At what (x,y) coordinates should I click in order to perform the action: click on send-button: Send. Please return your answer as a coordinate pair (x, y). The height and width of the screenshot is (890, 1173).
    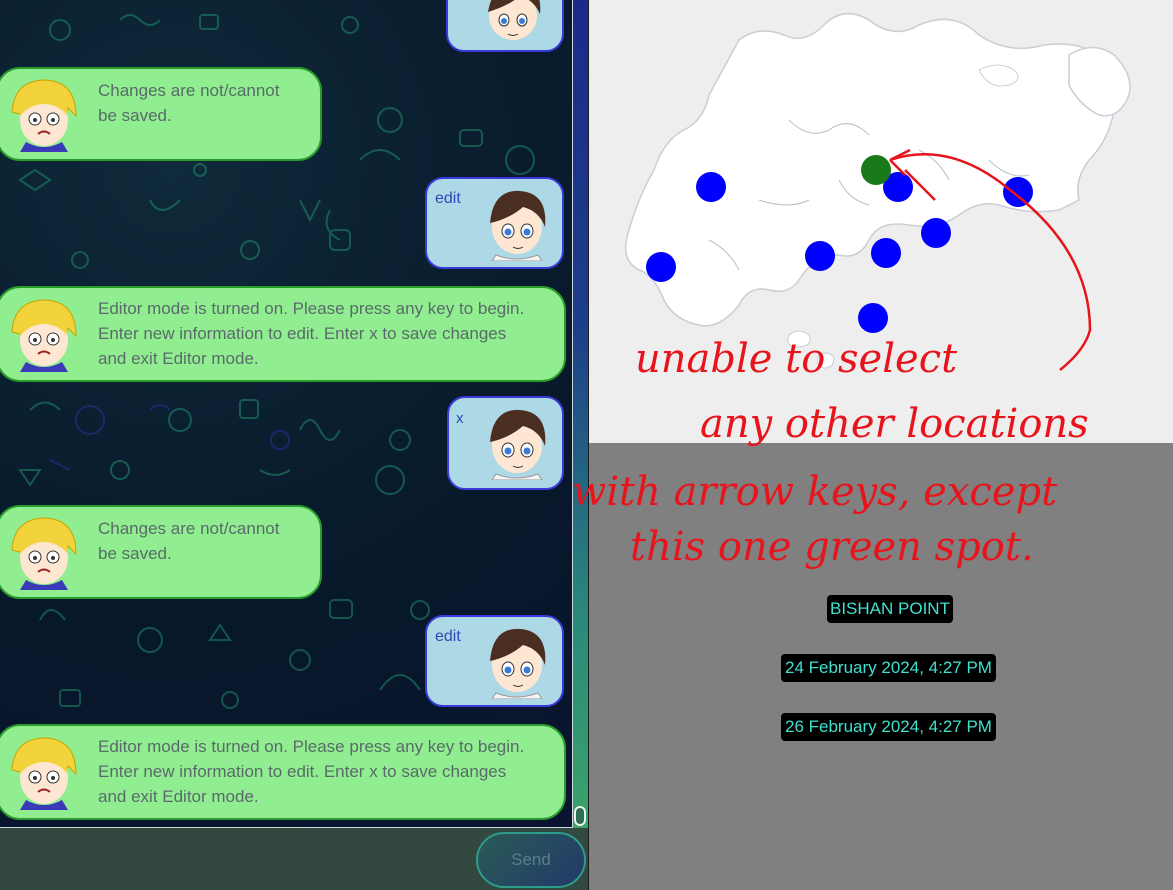
    Looking at the image, I should click on (531, 860).